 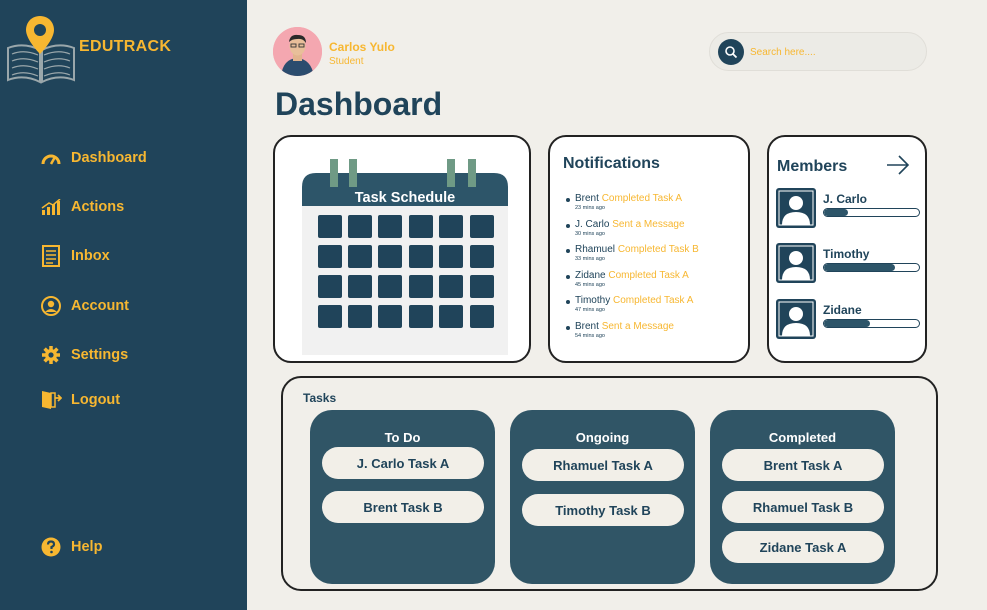 I want to click on page-title: Dashboard, so click(x=359, y=104).